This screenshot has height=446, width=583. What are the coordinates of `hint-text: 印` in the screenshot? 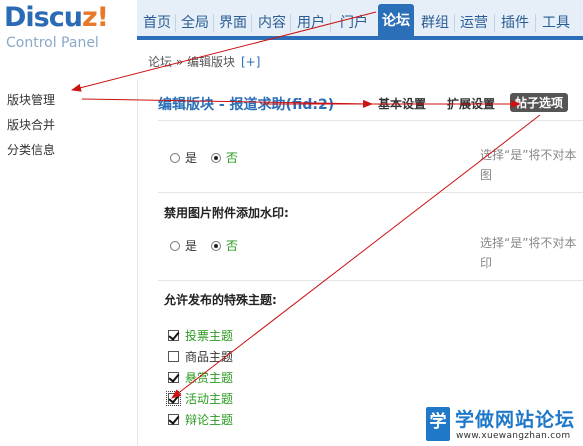 It's located at (486, 263).